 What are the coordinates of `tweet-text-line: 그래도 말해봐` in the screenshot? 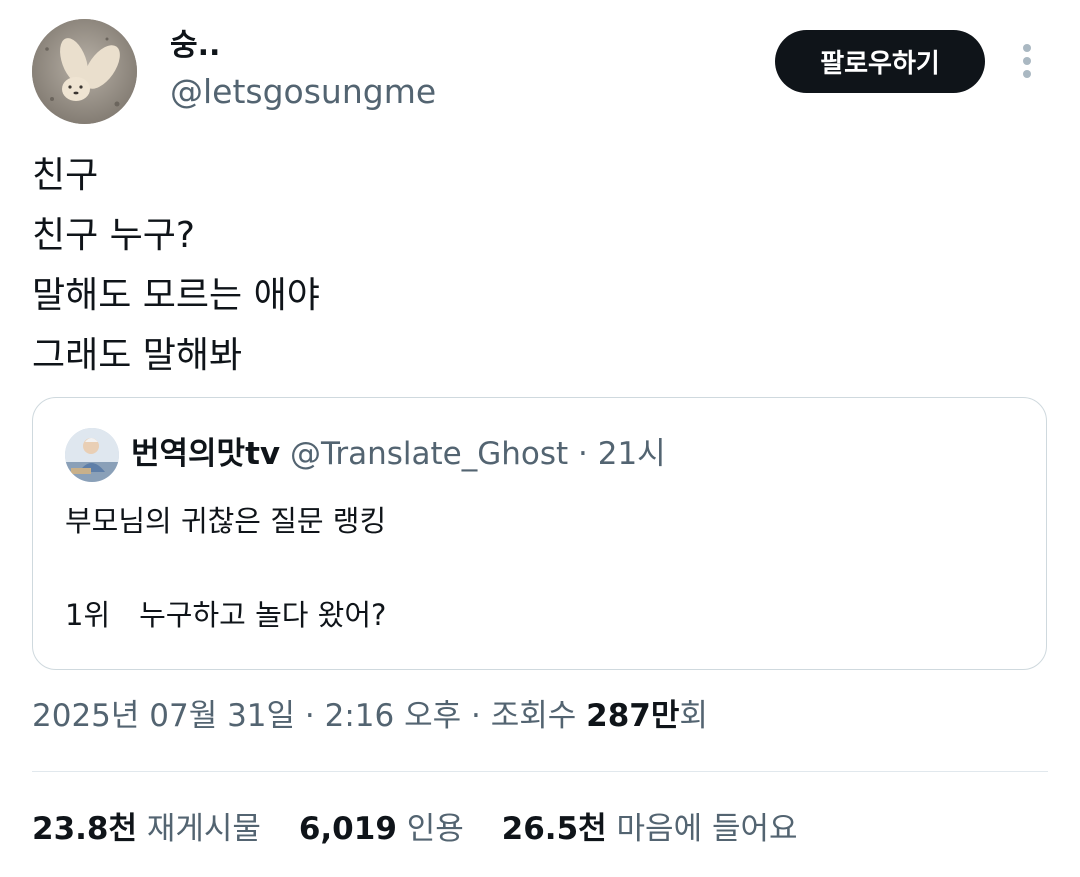 It's located at (137, 355).